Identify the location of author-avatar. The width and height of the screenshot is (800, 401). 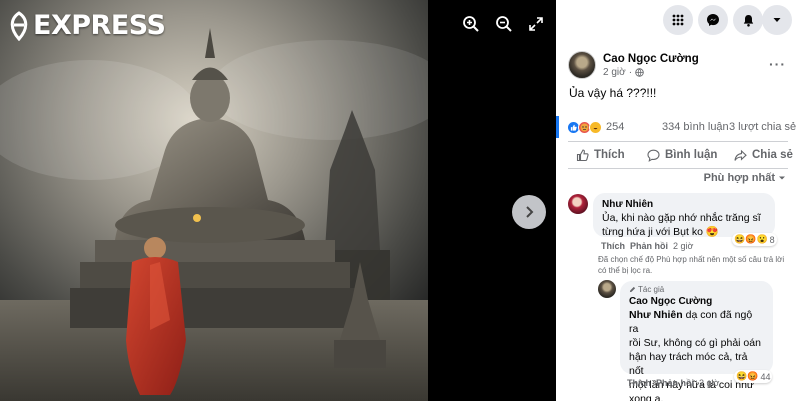
(582, 65).